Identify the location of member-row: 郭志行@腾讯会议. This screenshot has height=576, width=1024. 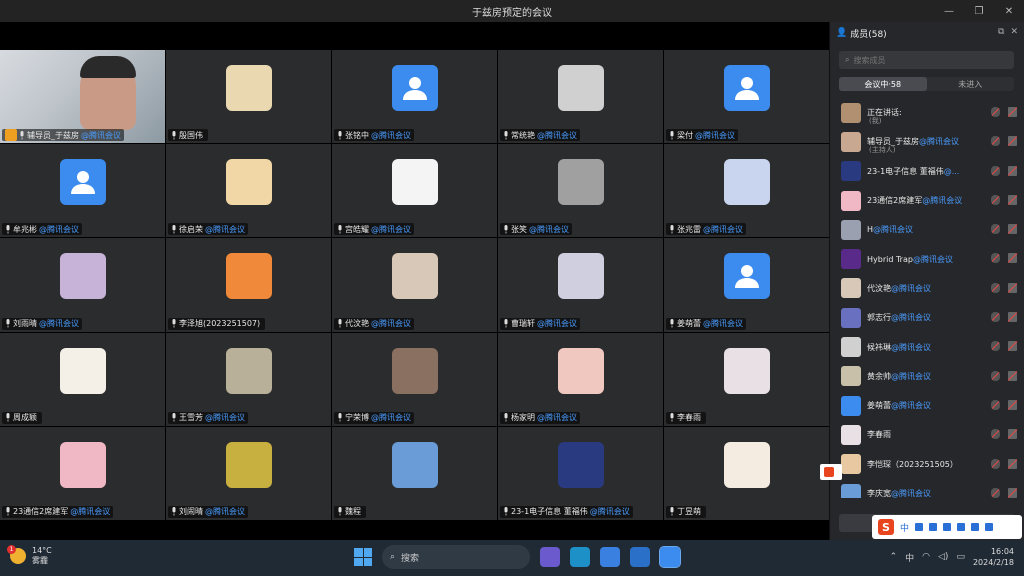
(927, 317).